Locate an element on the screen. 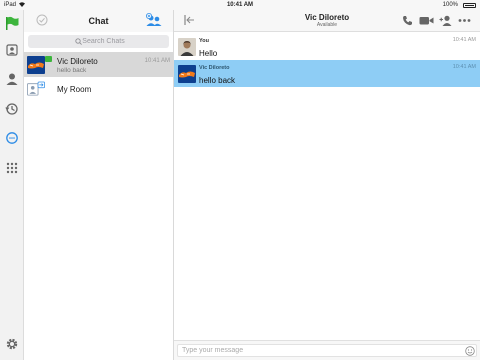 Image resolution: width=480 pixels, height=360 pixels. search-input is located at coordinates (98, 41).